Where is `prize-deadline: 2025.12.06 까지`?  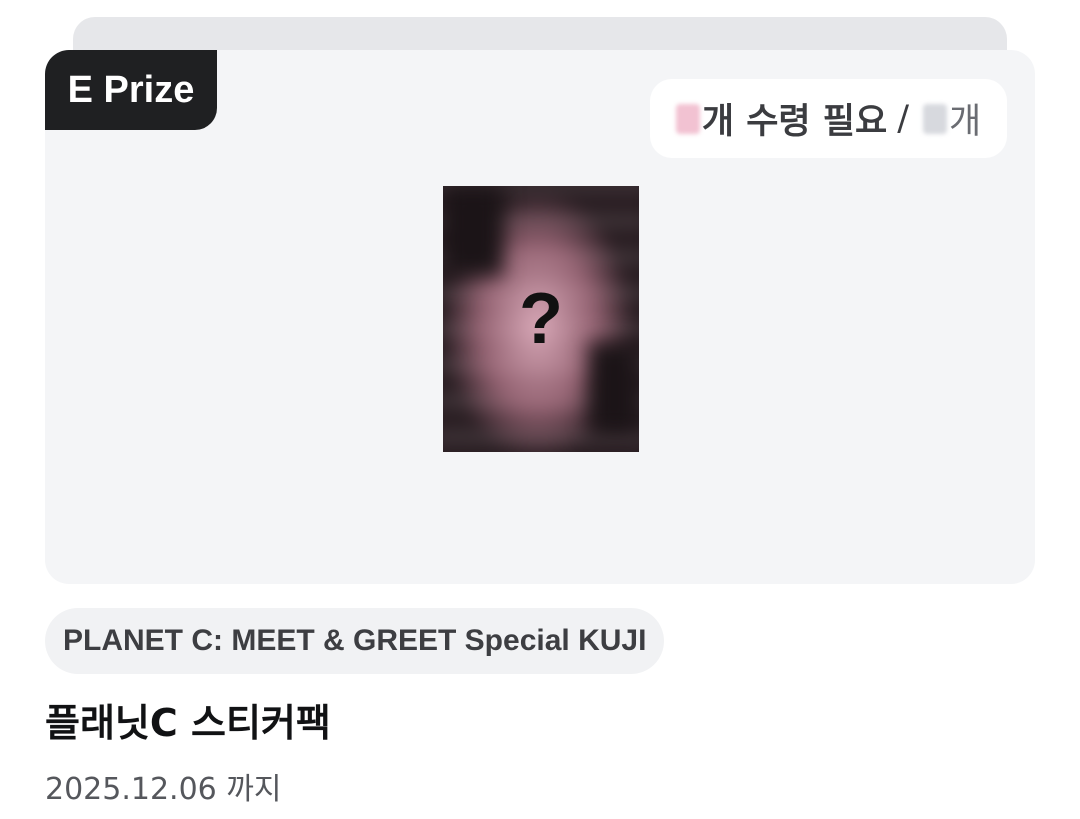 prize-deadline: 2025.12.06 까지 is located at coordinates (163, 789).